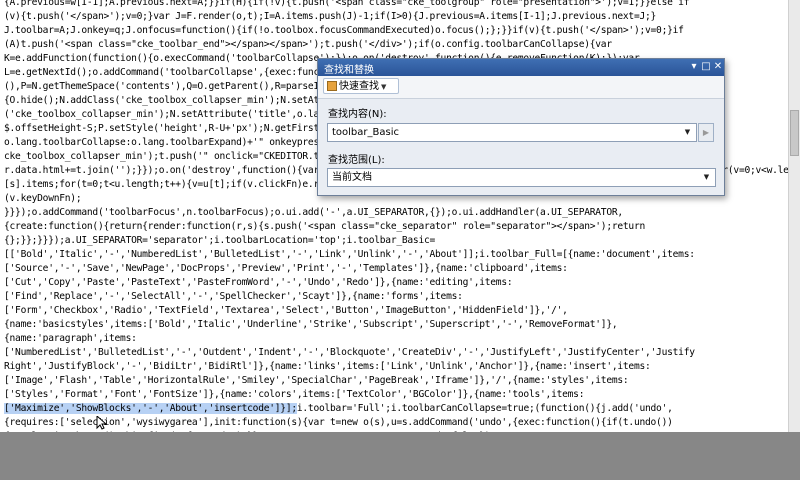  What do you see at coordinates (400, 456) in the screenshot?
I see `background-band` at bounding box center [400, 456].